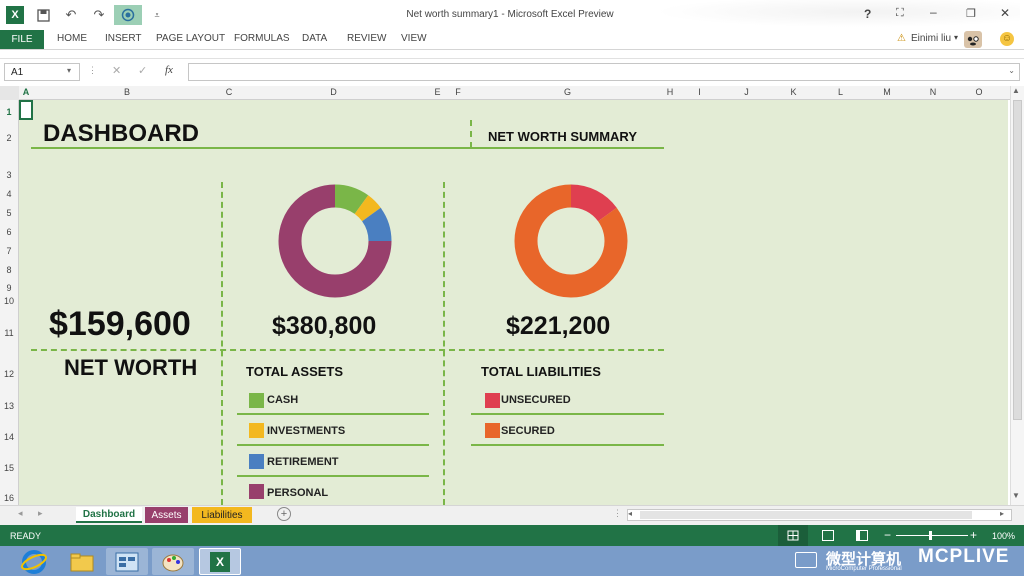 This screenshot has height=576, width=1024. Describe the element at coordinates (222, 515) in the screenshot. I see `sheet-tab-liabilities: Liabilities` at that location.